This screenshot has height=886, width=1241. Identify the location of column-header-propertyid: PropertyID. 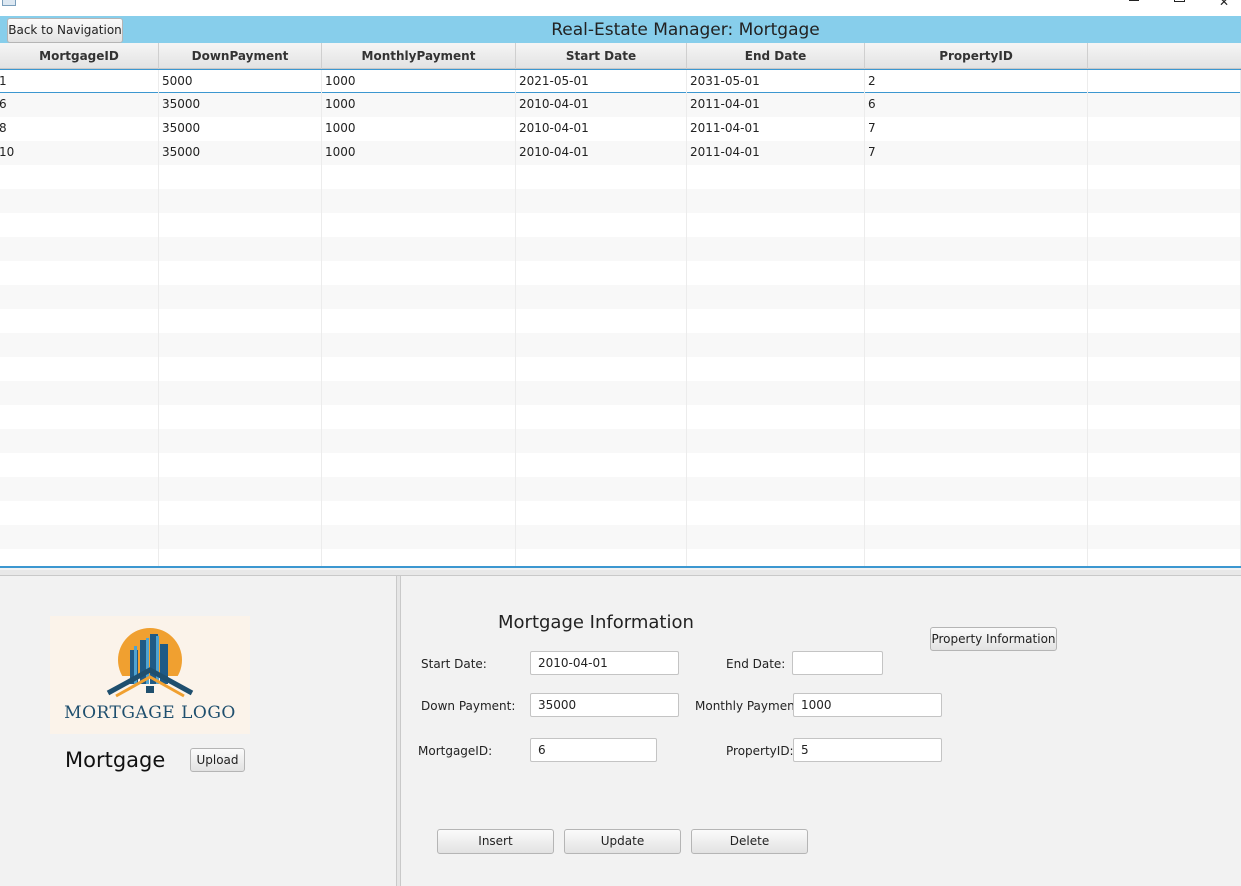
(976, 56).